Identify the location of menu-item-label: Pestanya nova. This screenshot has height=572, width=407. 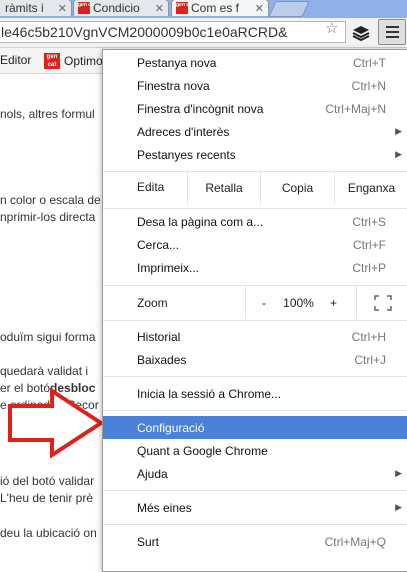
(177, 62).